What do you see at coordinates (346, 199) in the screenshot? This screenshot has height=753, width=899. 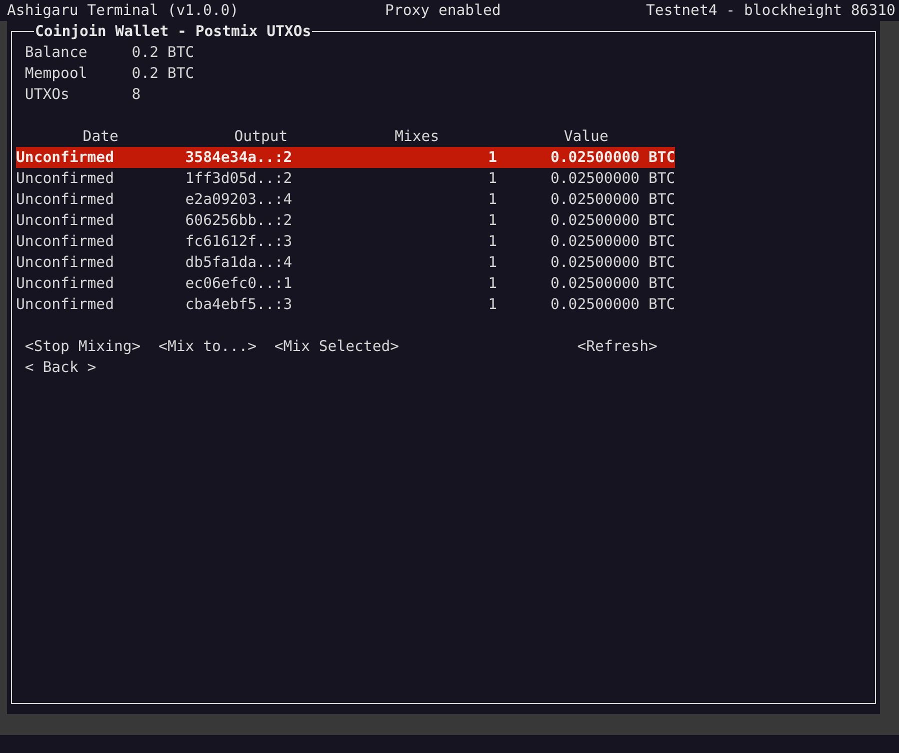 I see `table-row: Unconfirmed e2a09203..:4 1 0.02500000 BTC` at bounding box center [346, 199].